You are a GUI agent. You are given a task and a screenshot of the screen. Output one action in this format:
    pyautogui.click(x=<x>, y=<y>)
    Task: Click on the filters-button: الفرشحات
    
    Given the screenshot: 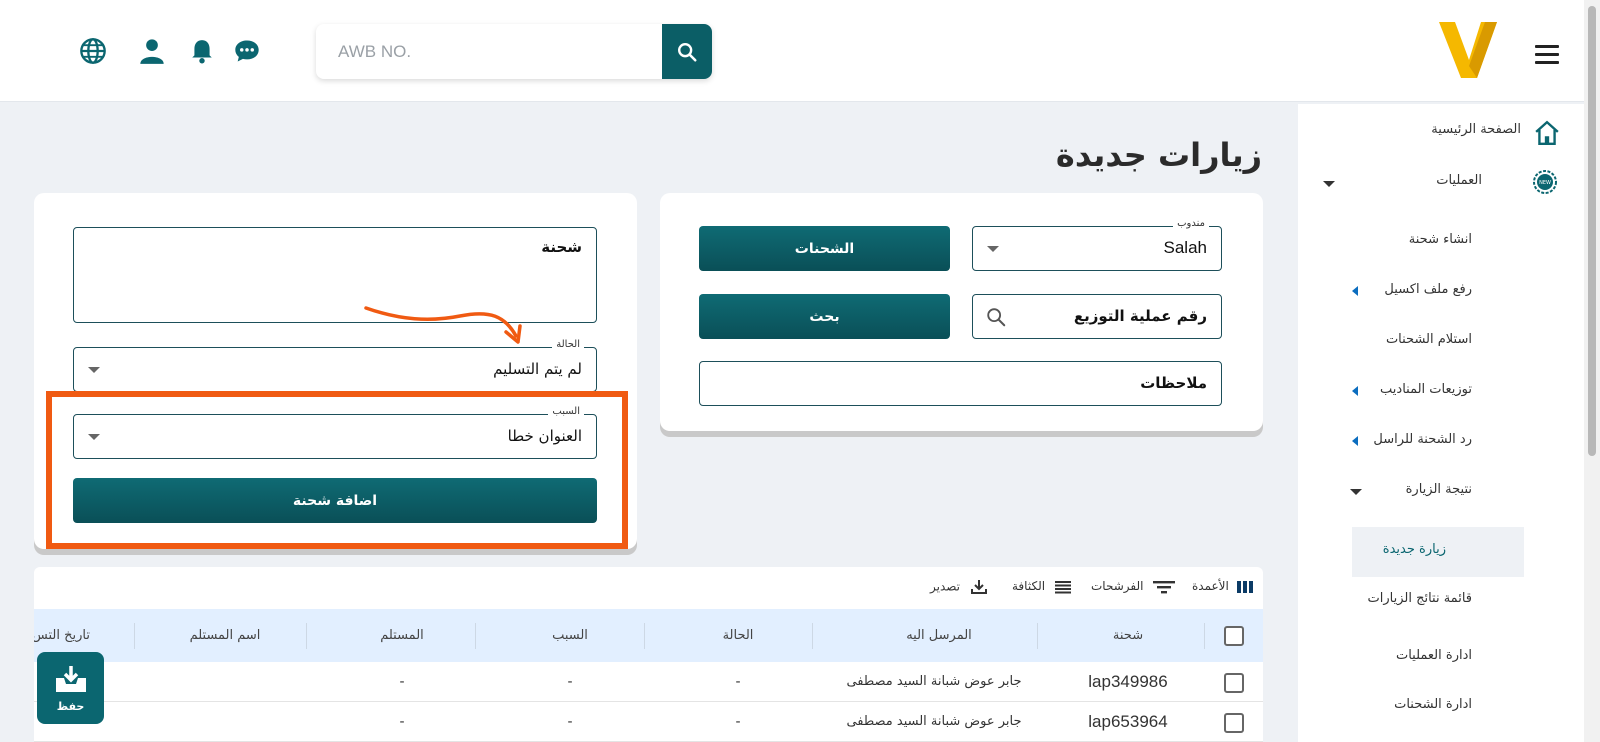 What is the action you would take?
    pyautogui.click(x=1133, y=586)
    